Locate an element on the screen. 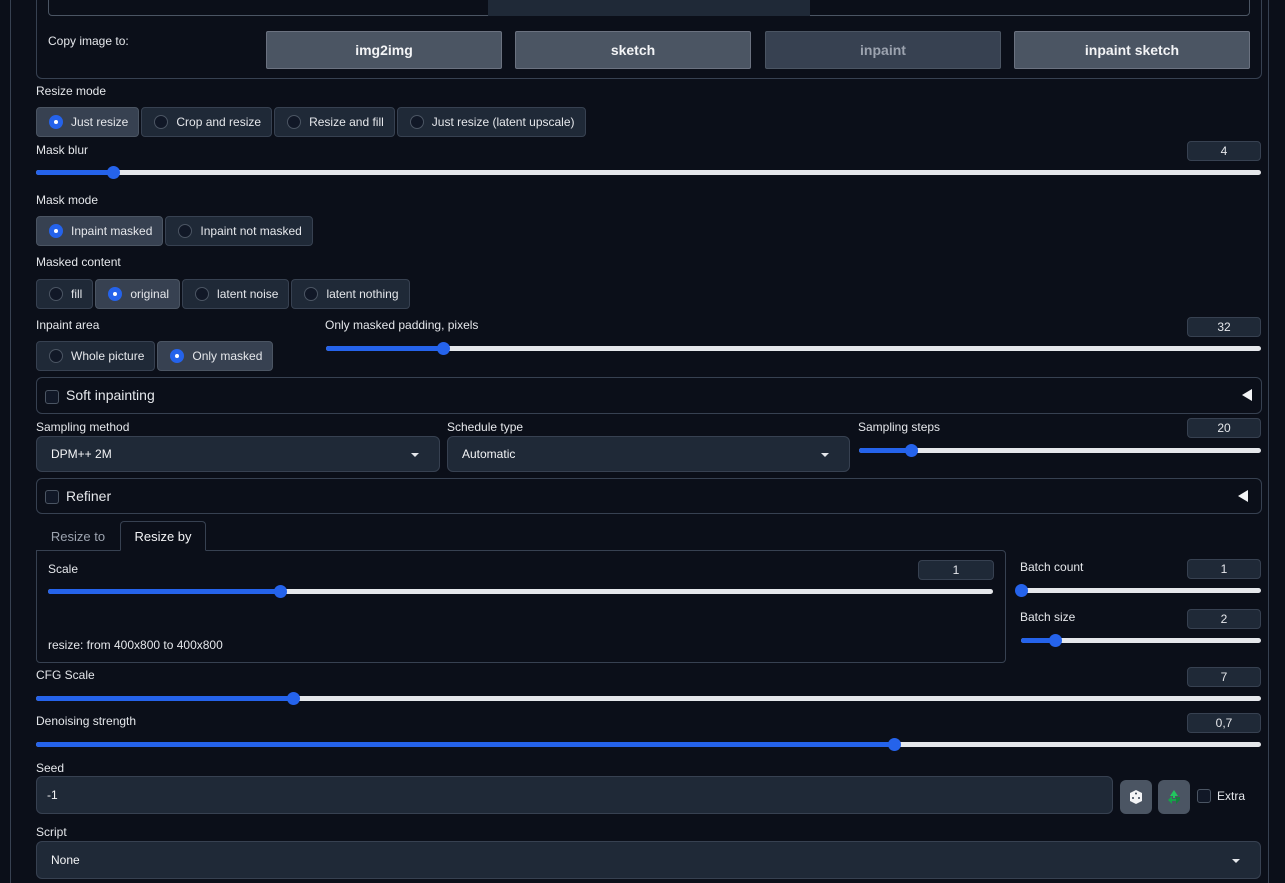 The height and width of the screenshot is (883, 1285). sampling-steps-value: 20 is located at coordinates (1224, 428).